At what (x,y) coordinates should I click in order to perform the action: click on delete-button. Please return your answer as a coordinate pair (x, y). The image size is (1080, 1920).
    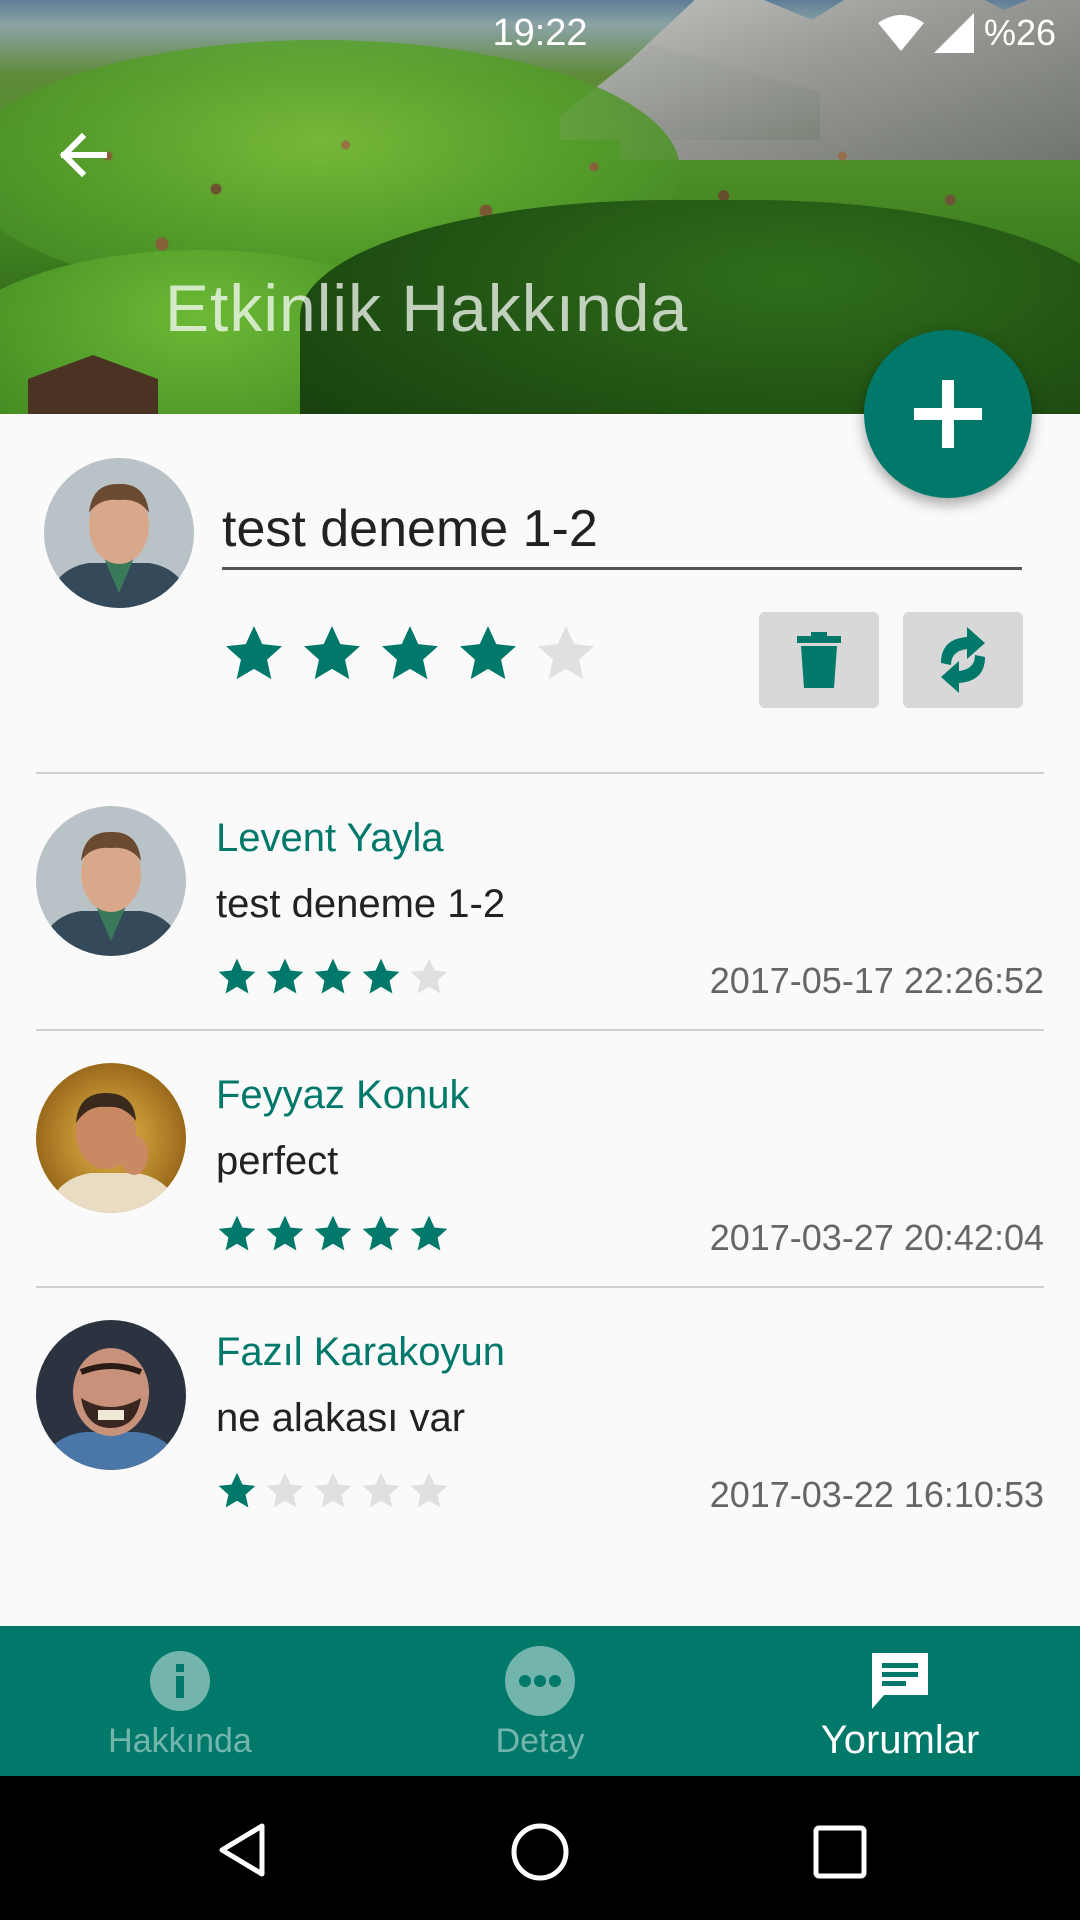
    Looking at the image, I should click on (819, 660).